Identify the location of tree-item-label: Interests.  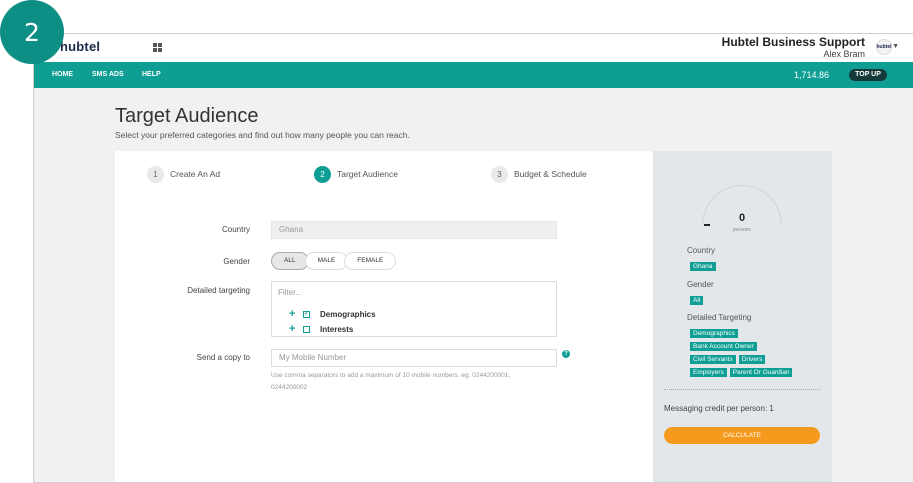
(337, 329).